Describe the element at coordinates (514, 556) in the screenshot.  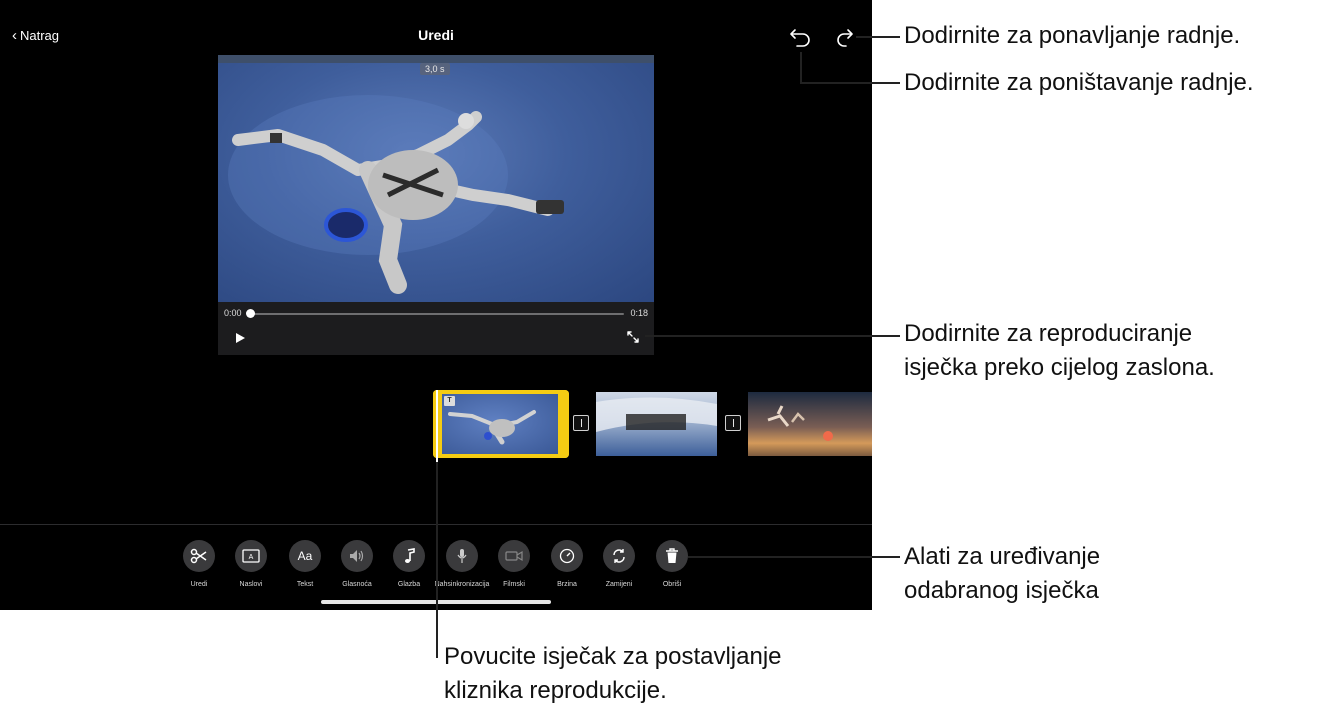
I see `cinematic-icon` at that location.